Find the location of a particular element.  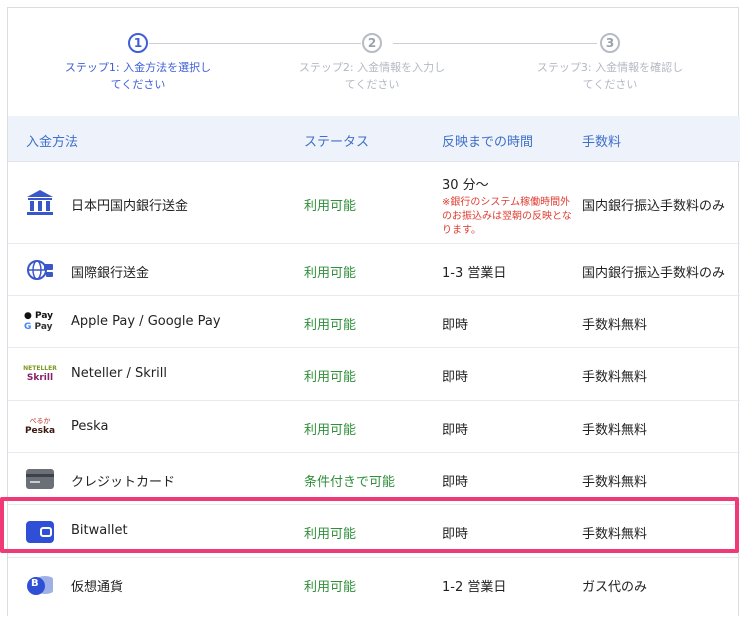

status-badge: 条件付きで可能 is located at coordinates (350, 482).